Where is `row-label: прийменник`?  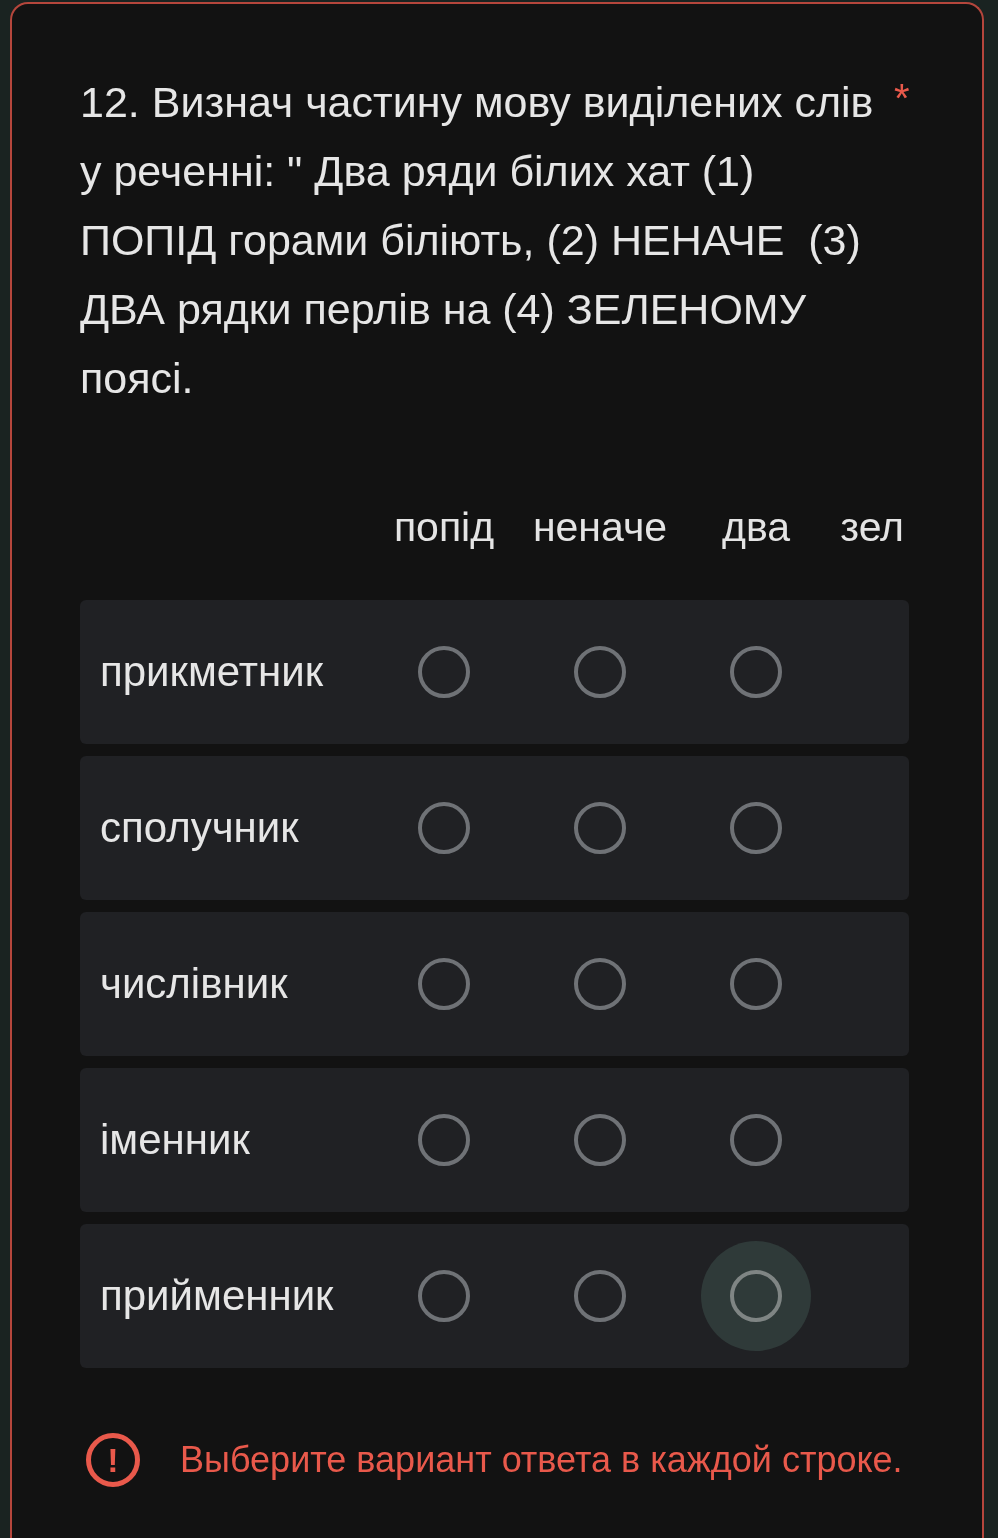
row-label: прийменник is located at coordinates (217, 1296).